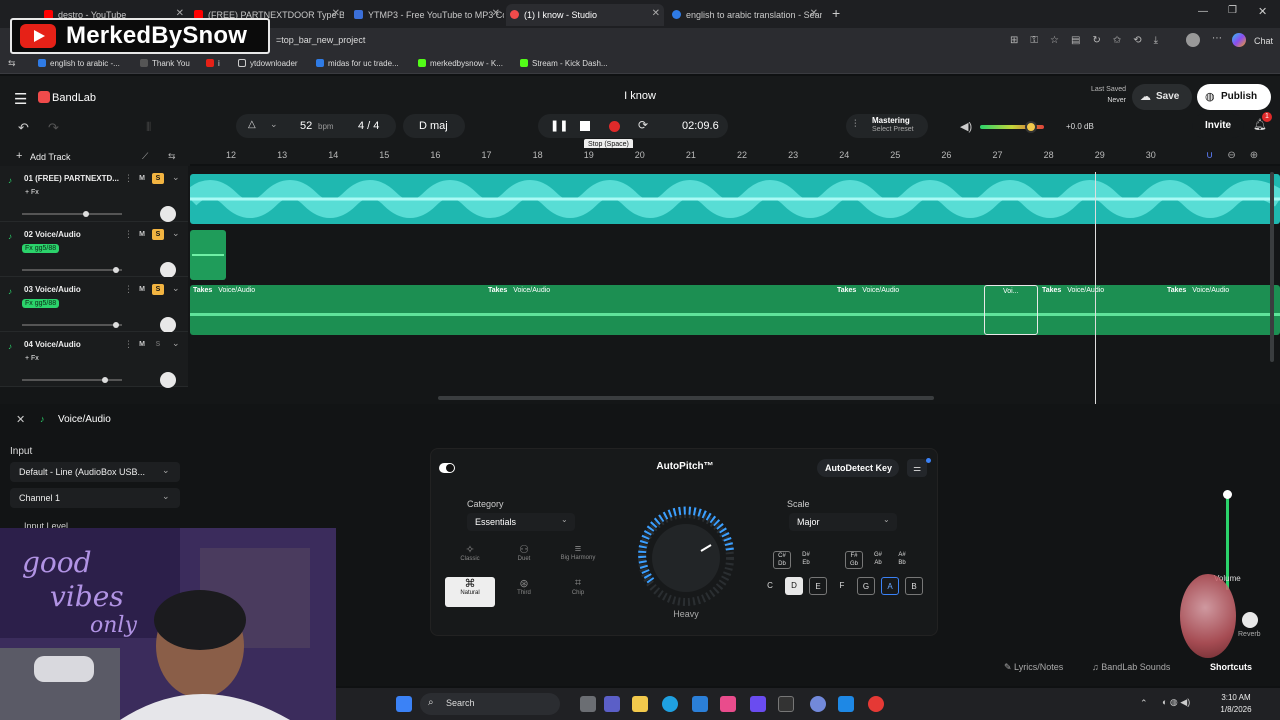 This screenshot has width=1280, height=720. I want to click on key-c-sharp: C# Db, so click(782, 560).